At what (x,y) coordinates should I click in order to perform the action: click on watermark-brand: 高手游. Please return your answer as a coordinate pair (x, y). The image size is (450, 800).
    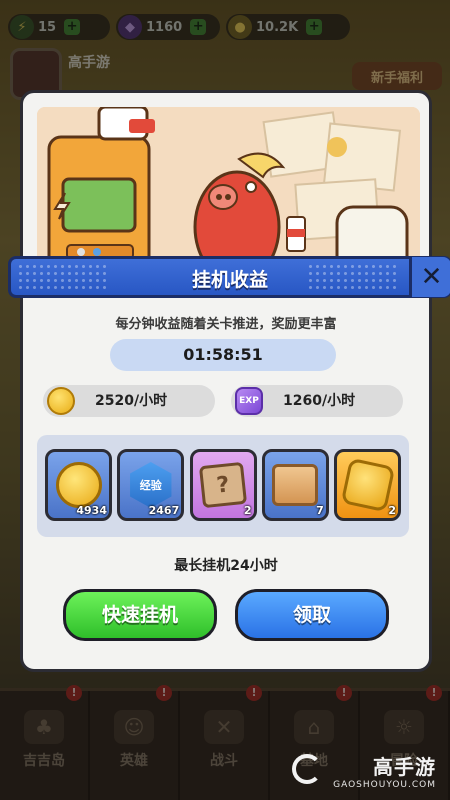
    Looking at the image, I should click on (404, 767).